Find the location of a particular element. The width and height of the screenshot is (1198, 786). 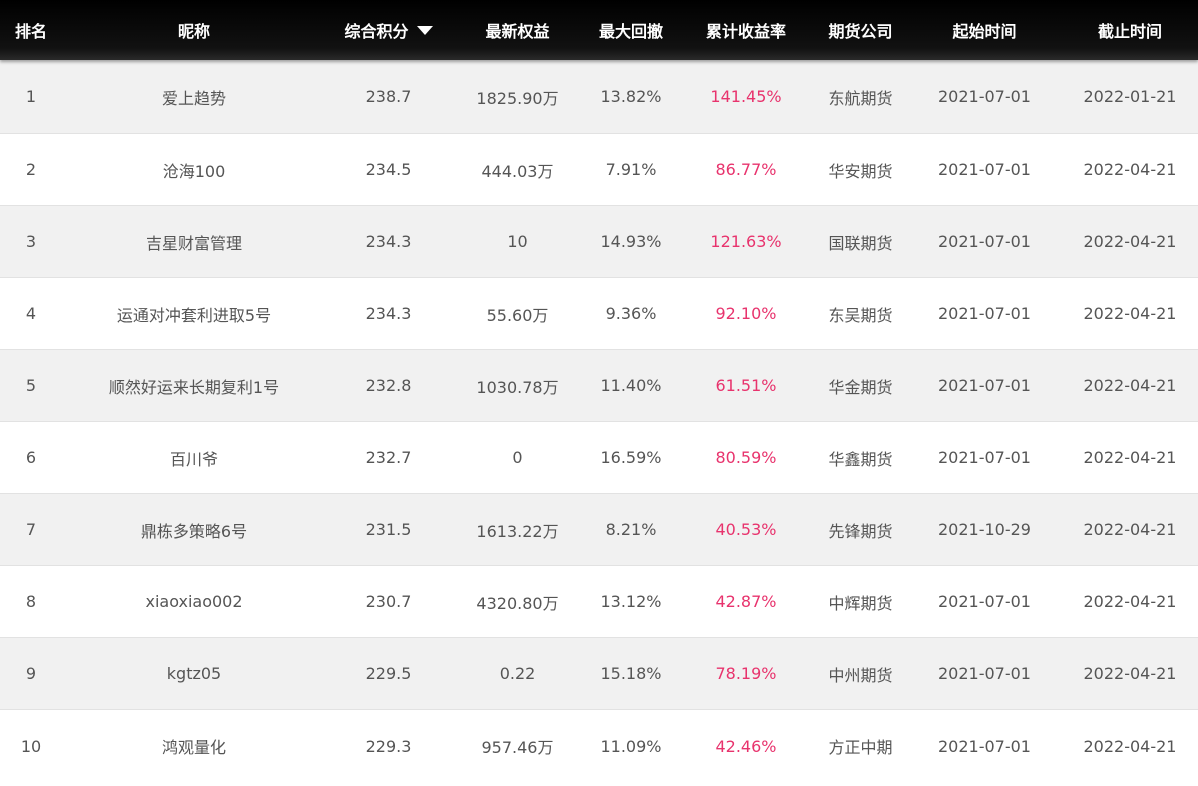

max-drawdown-cell: 11.40% is located at coordinates (631, 385).